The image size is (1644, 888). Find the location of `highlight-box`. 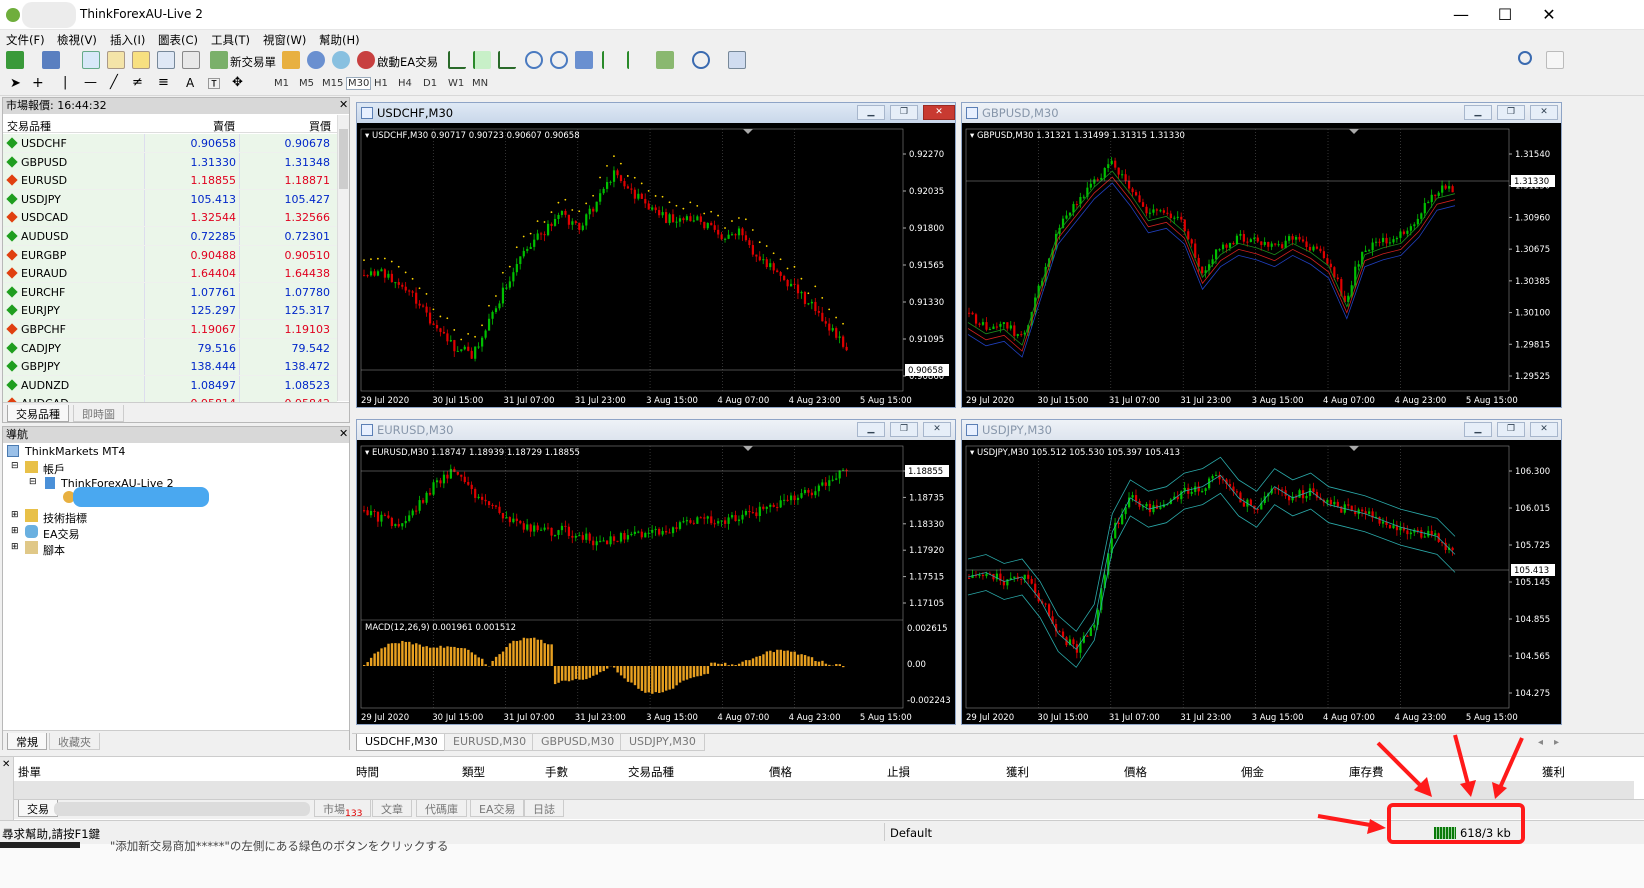

highlight-box is located at coordinates (1456, 823).